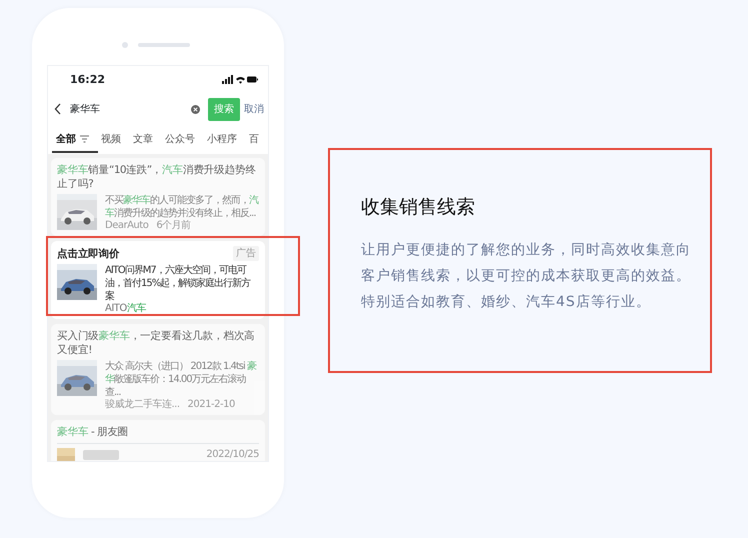 This screenshot has height=538, width=748. Describe the element at coordinates (418, 207) in the screenshot. I see `feature-title: 收集销售线索` at that location.